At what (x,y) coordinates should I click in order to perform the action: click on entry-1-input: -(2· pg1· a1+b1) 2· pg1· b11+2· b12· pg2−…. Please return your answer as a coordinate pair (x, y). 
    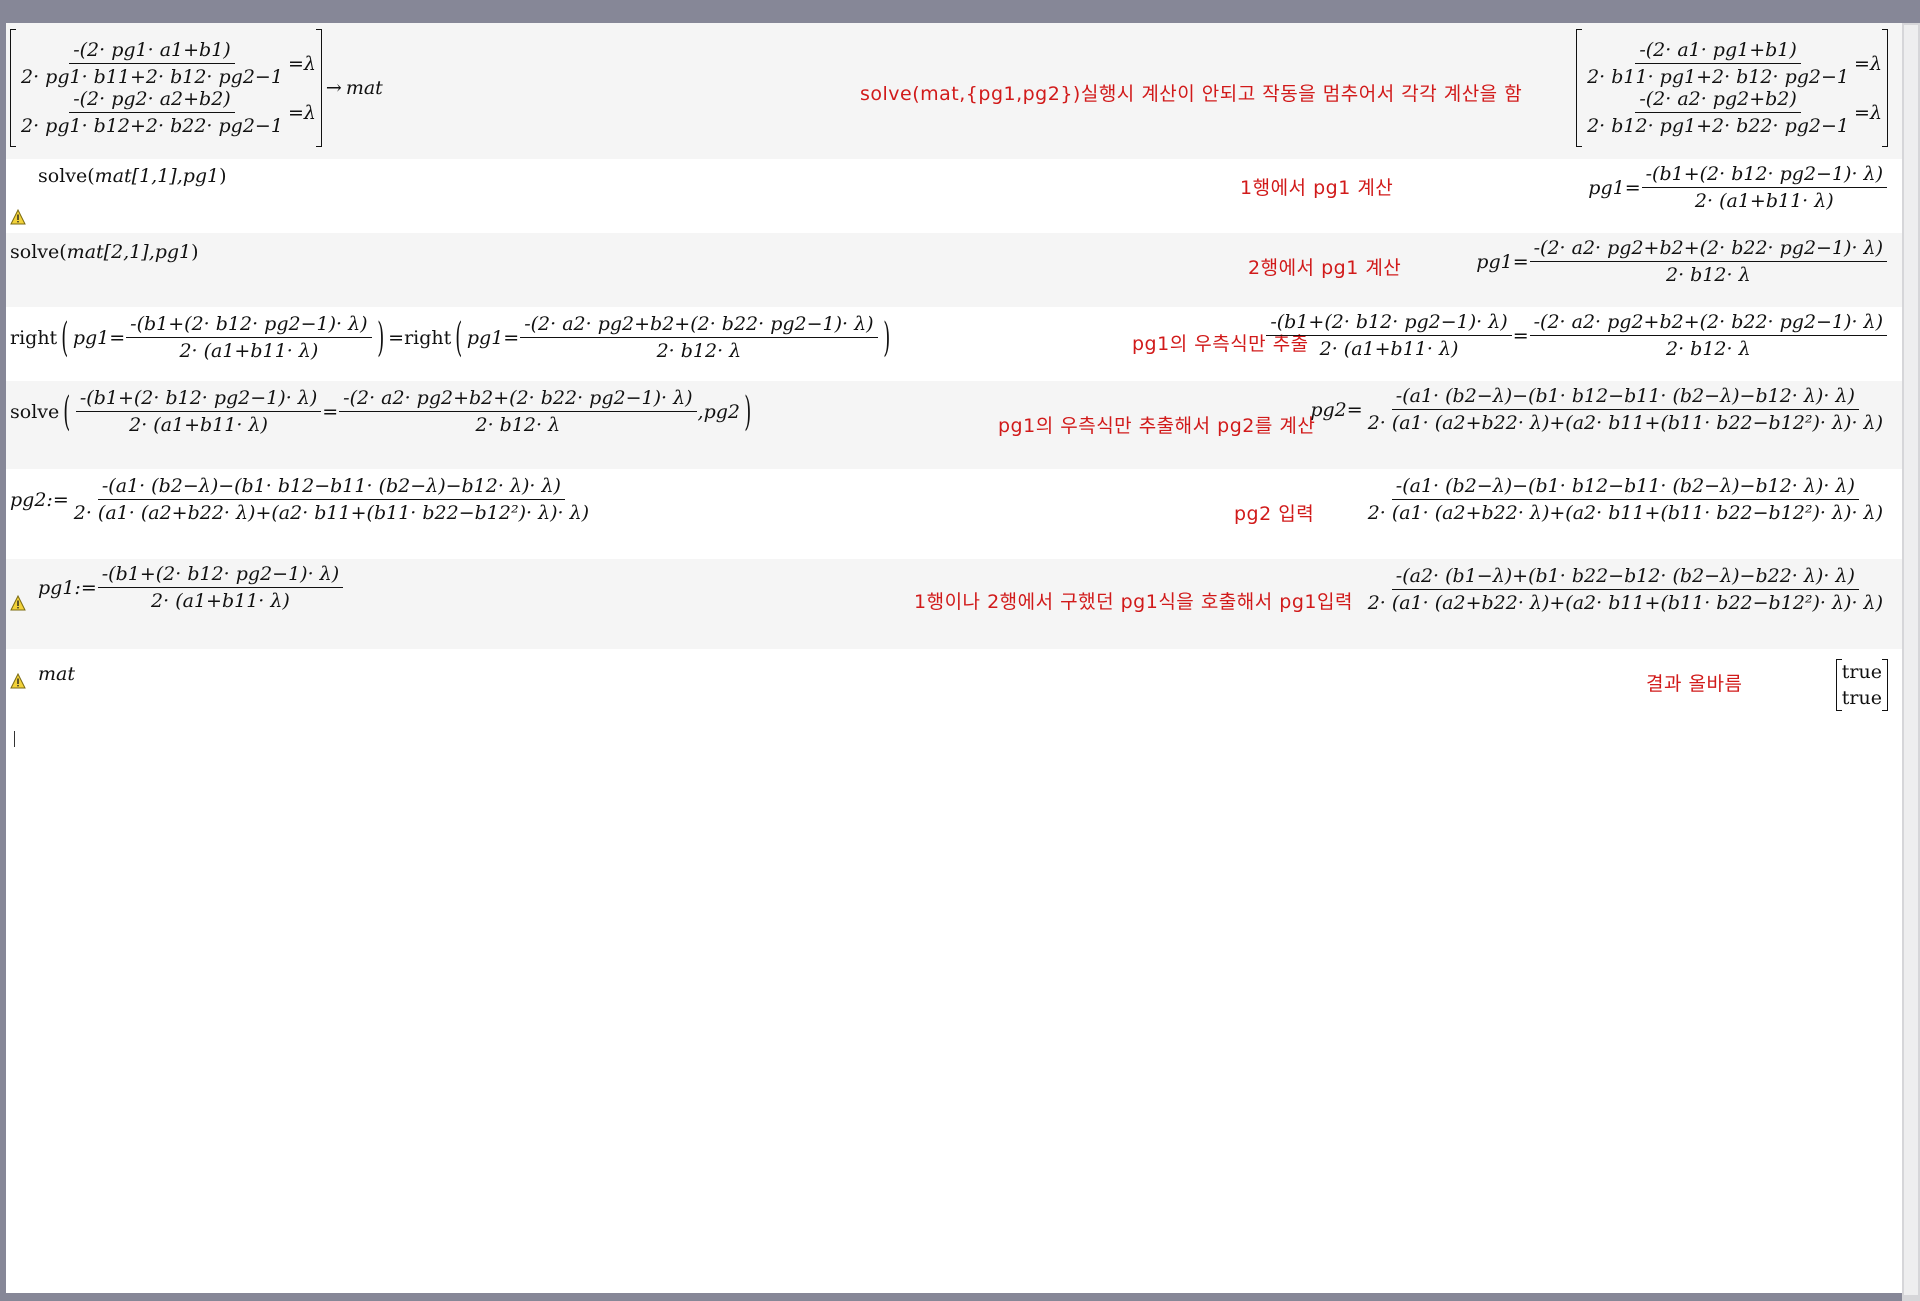
    Looking at the image, I should click on (196, 88).